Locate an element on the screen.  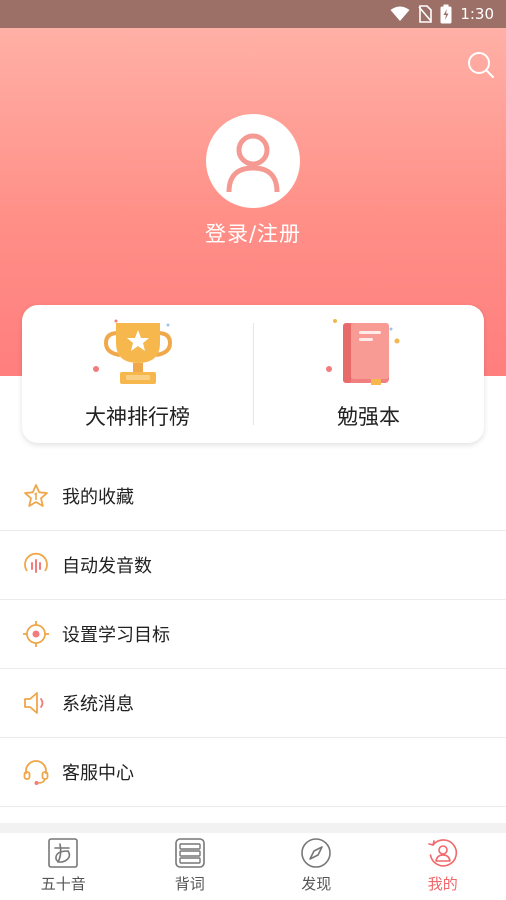
menu-item-label: 自动发音数 is located at coordinates (107, 566).